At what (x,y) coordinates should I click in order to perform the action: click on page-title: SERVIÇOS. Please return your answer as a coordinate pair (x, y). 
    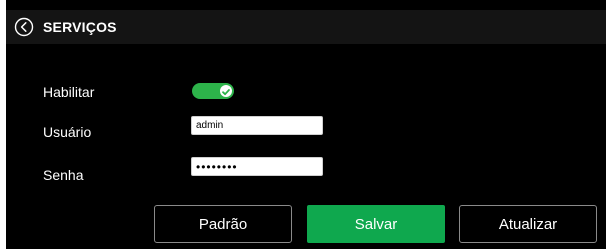
    Looking at the image, I should click on (80, 27).